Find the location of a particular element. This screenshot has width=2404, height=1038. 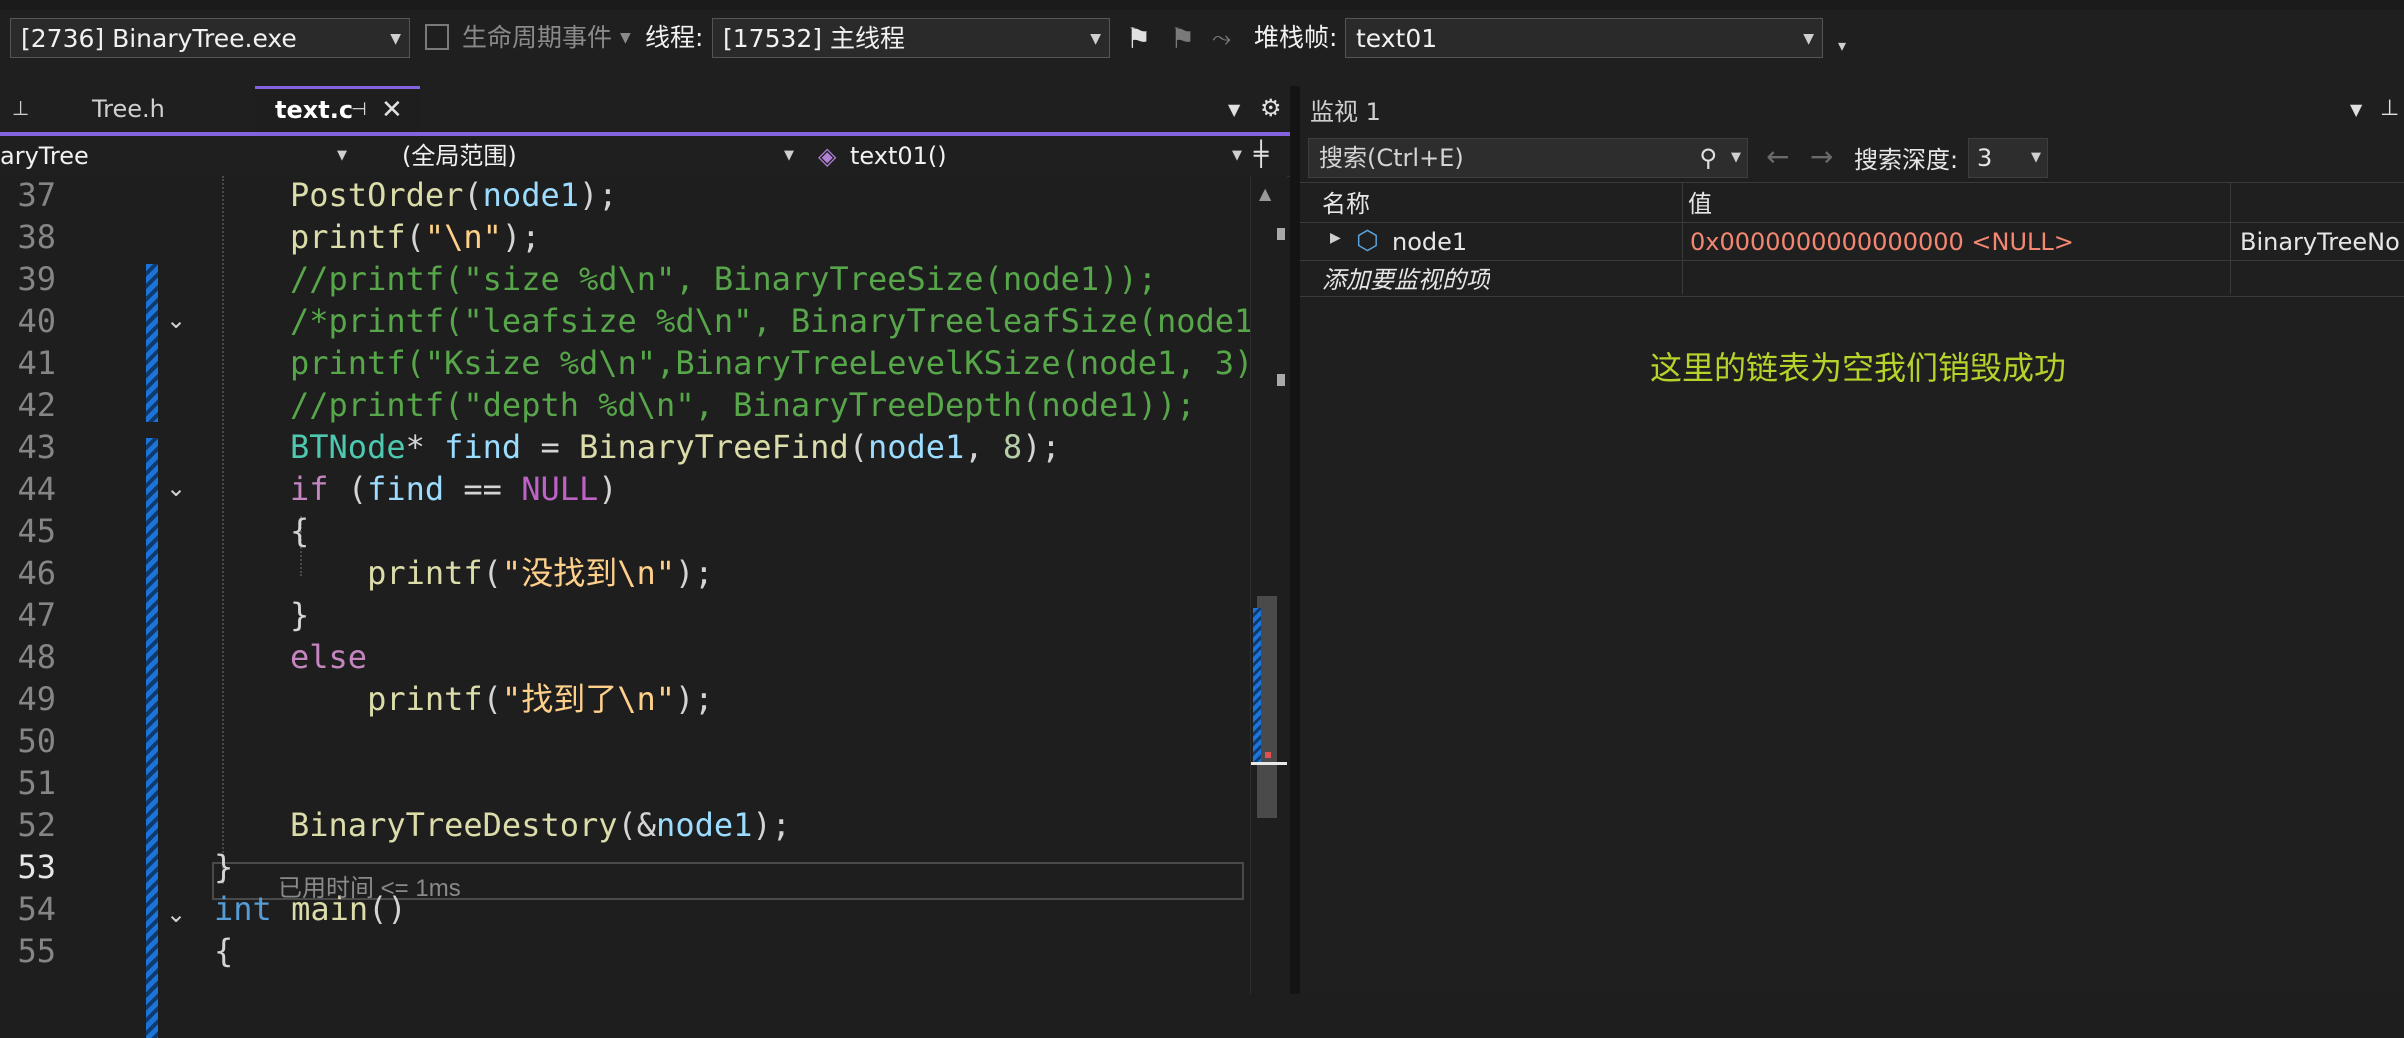

code-line: 54 int main() is located at coordinates (625, 909).